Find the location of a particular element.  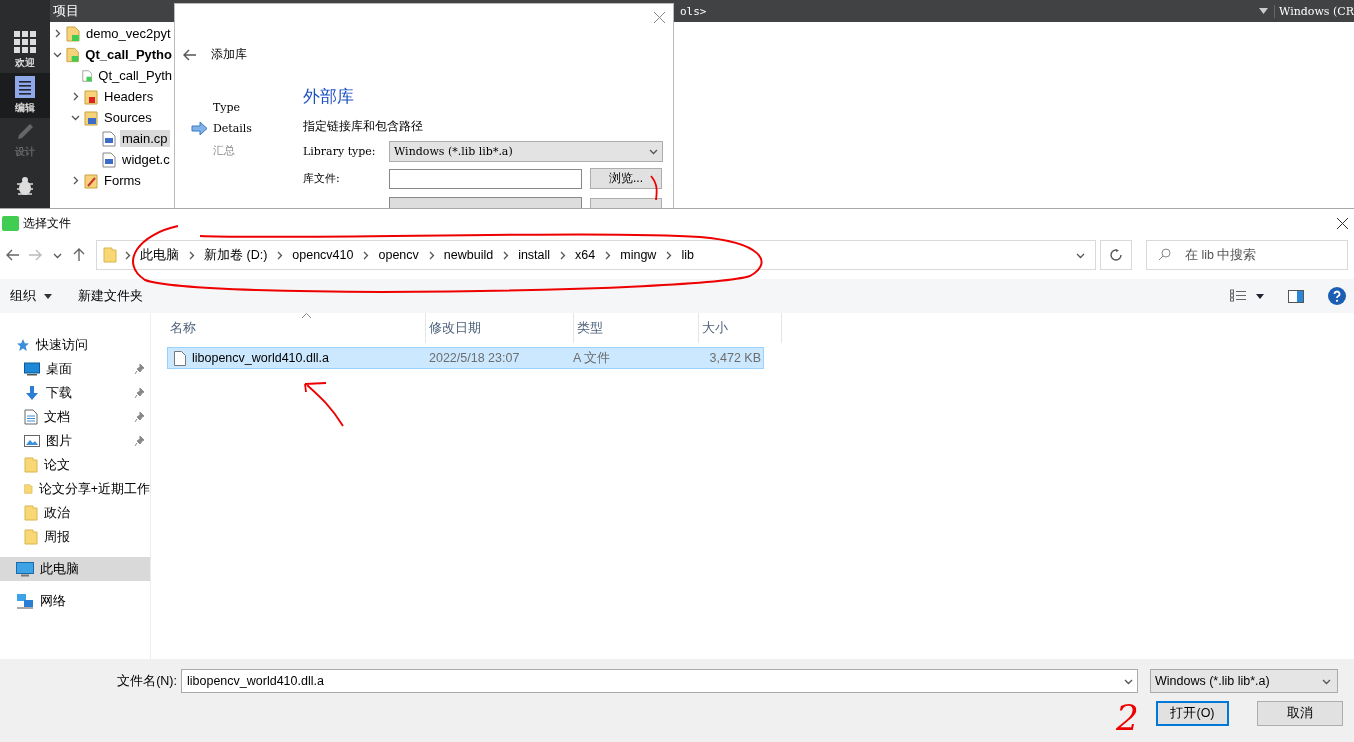

breadcrumb: newbuild is located at coordinates (468, 255).